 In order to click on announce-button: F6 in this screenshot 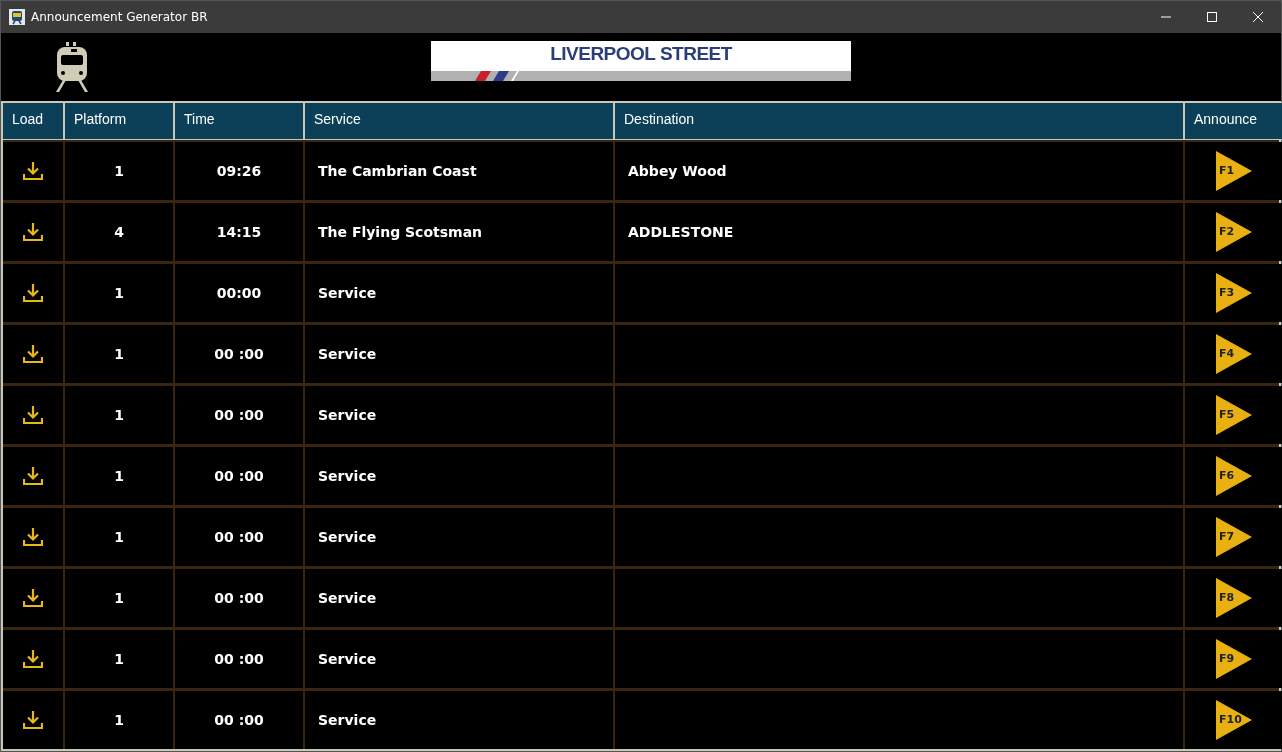, I will do `click(1234, 476)`.